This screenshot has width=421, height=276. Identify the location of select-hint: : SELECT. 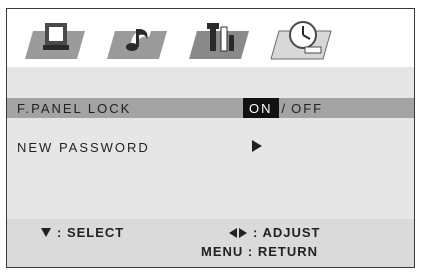
(82, 232).